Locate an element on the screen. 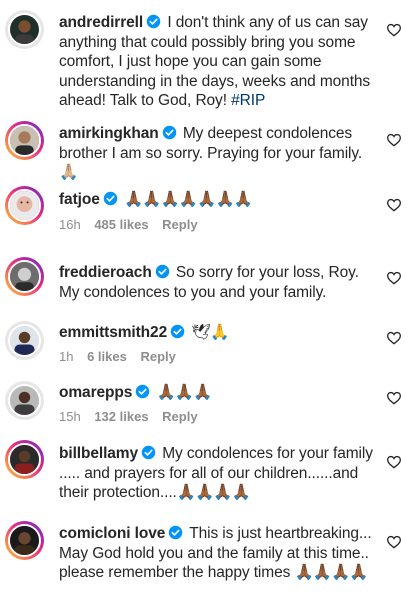  username: billbellamy is located at coordinates (98, 453).